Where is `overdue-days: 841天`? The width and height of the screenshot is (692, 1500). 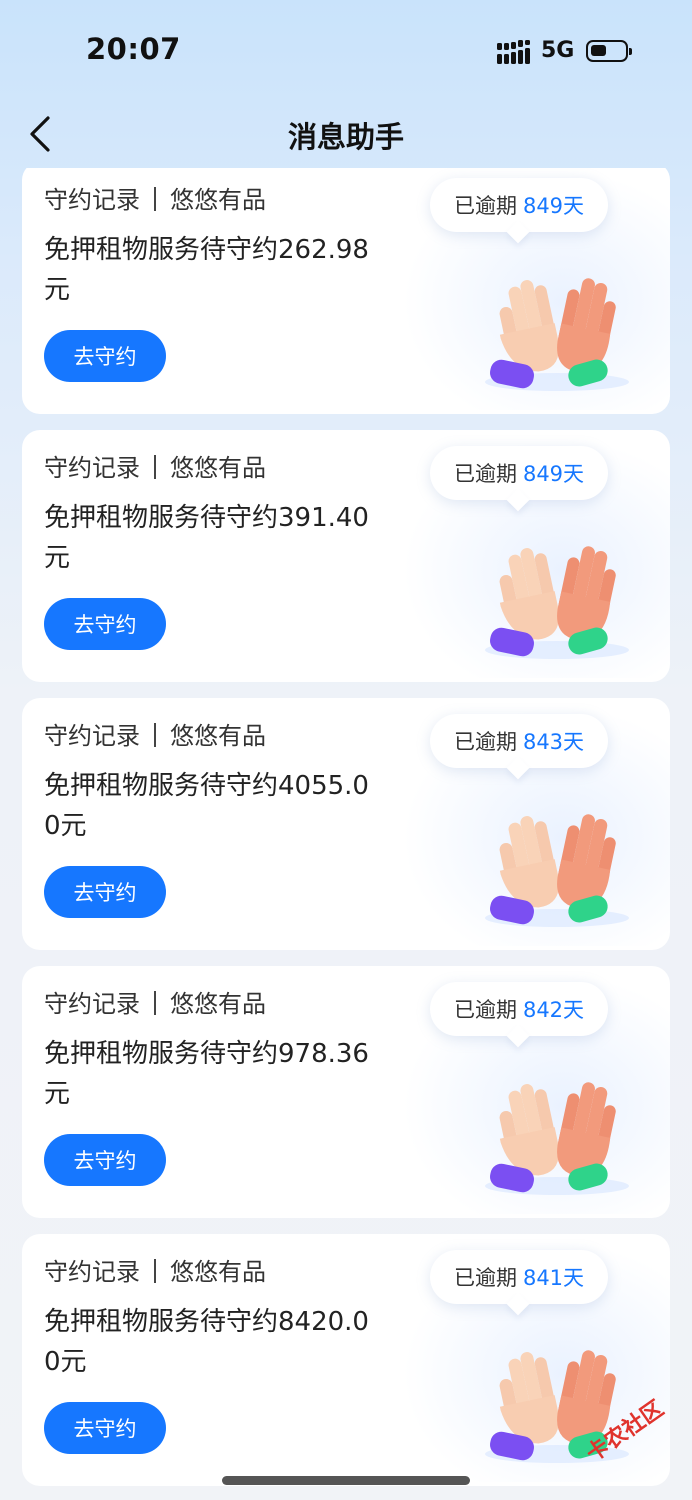
overdue-days: 841天 is located at coordinates (553, 1278).